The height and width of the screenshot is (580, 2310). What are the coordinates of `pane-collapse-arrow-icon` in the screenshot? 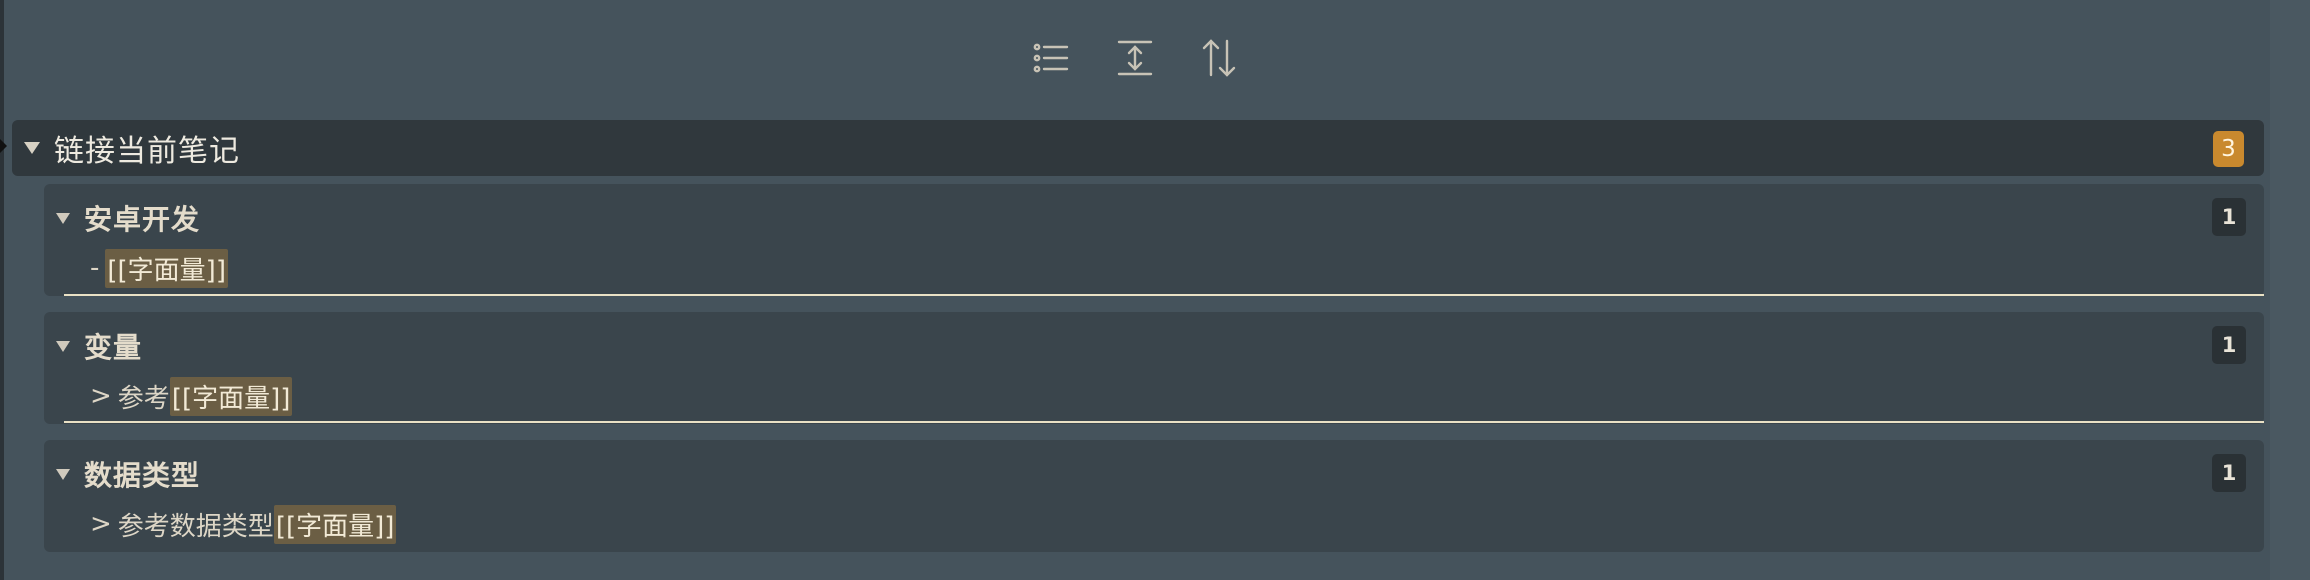 It's located at (3, 146).